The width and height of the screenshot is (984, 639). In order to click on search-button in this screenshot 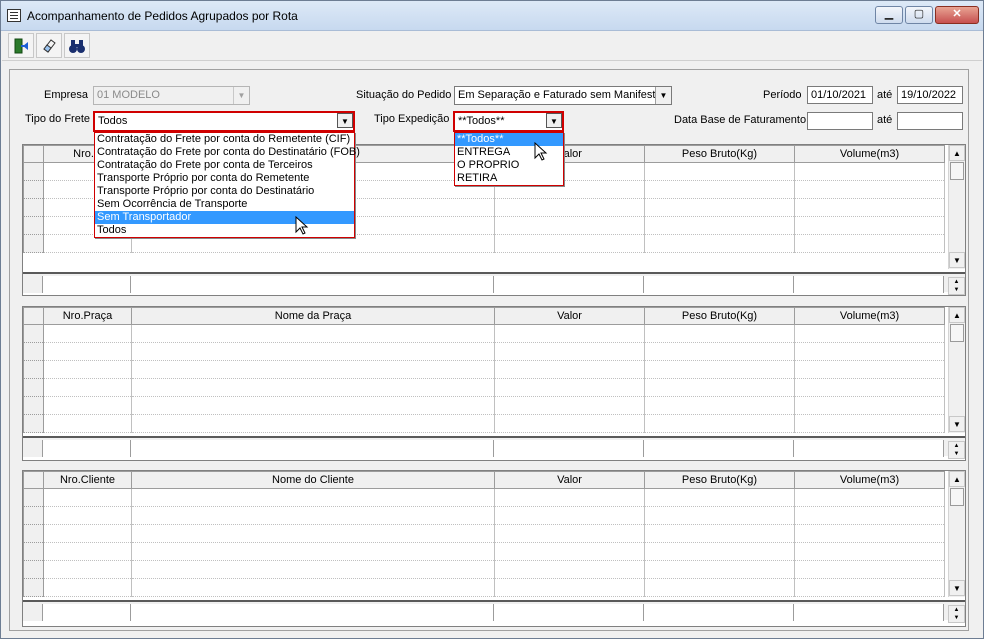, I will do `click(77, 45)`.